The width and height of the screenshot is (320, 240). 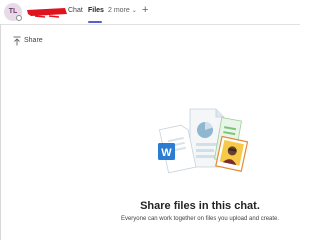 I want to click on image-file-icon, so click(x=232, y=153).